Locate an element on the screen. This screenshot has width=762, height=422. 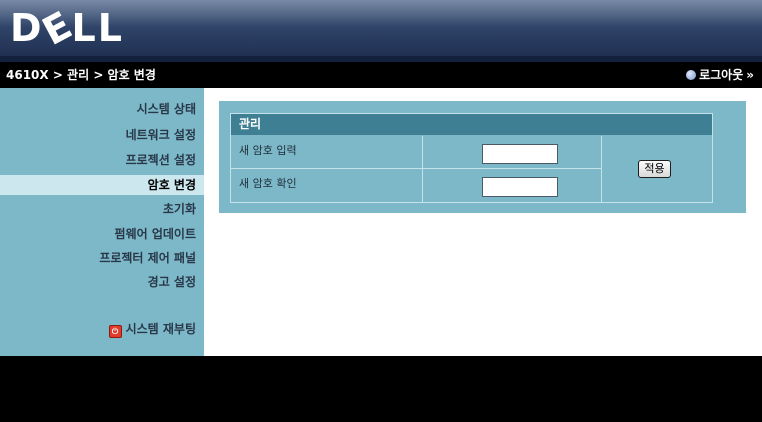
logout-label: 로그아웃 is located at coordinates (721, 75).